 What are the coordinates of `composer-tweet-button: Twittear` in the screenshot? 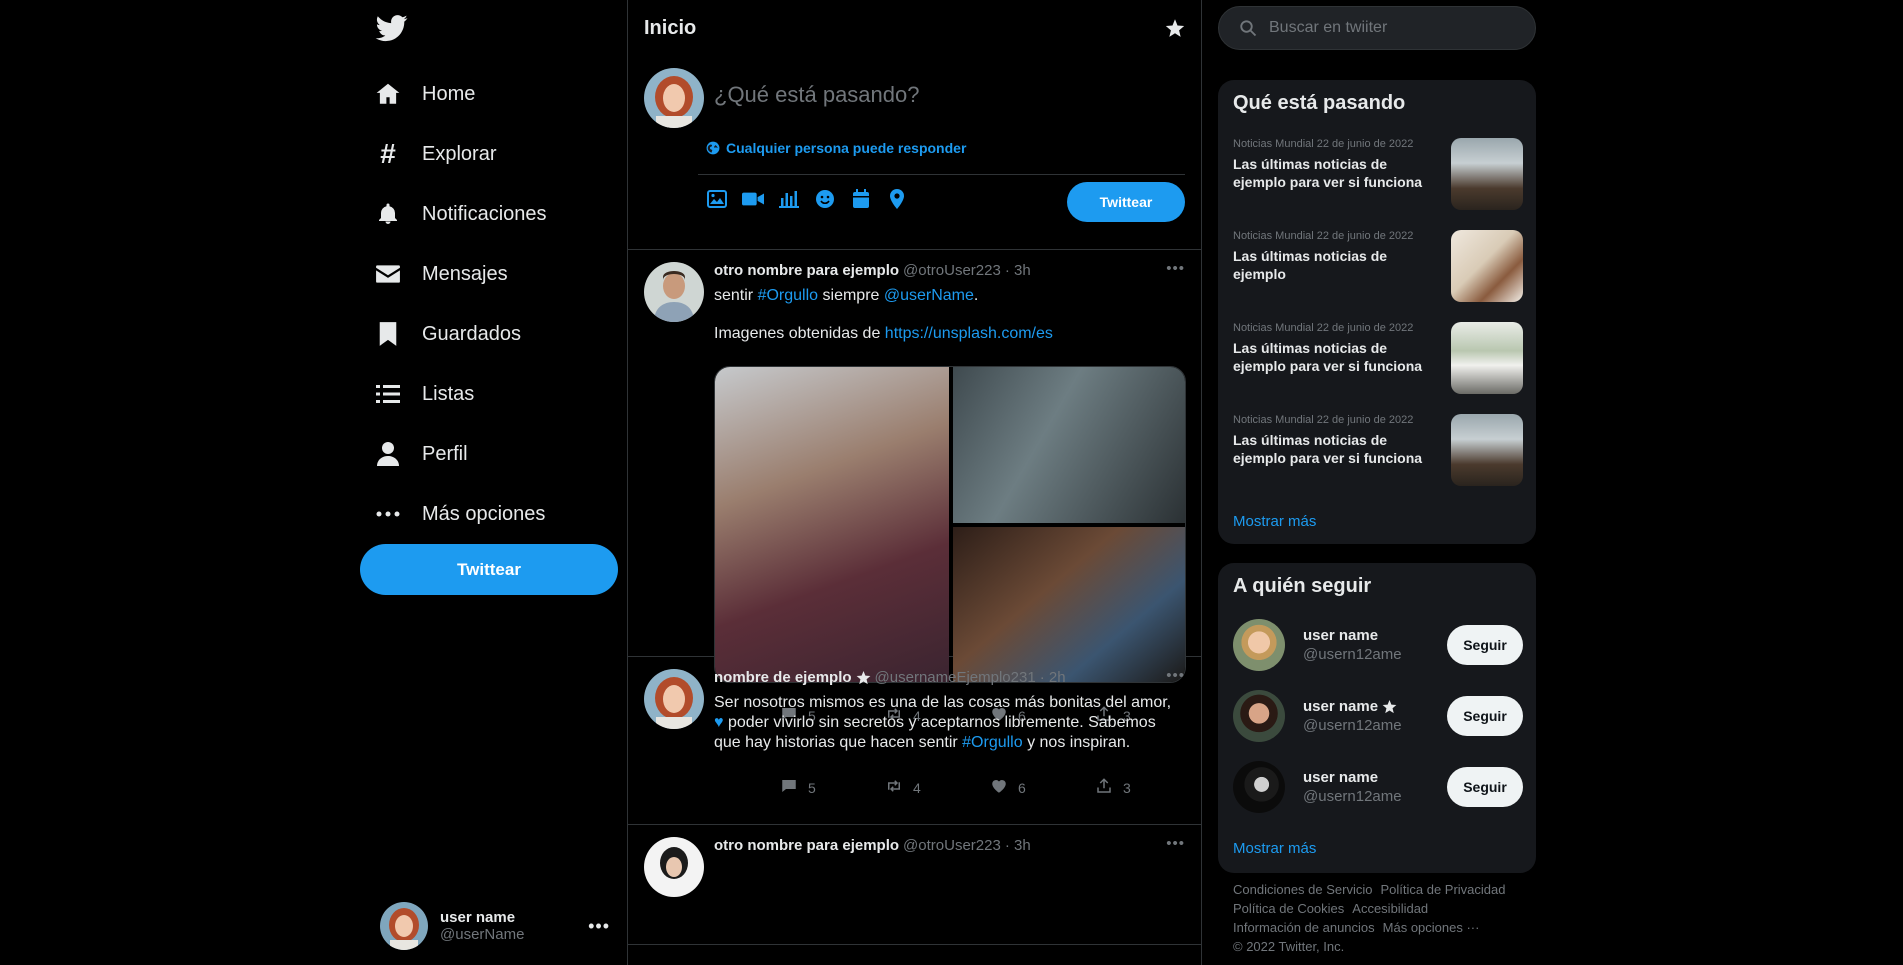 It's located at (1126, 202).